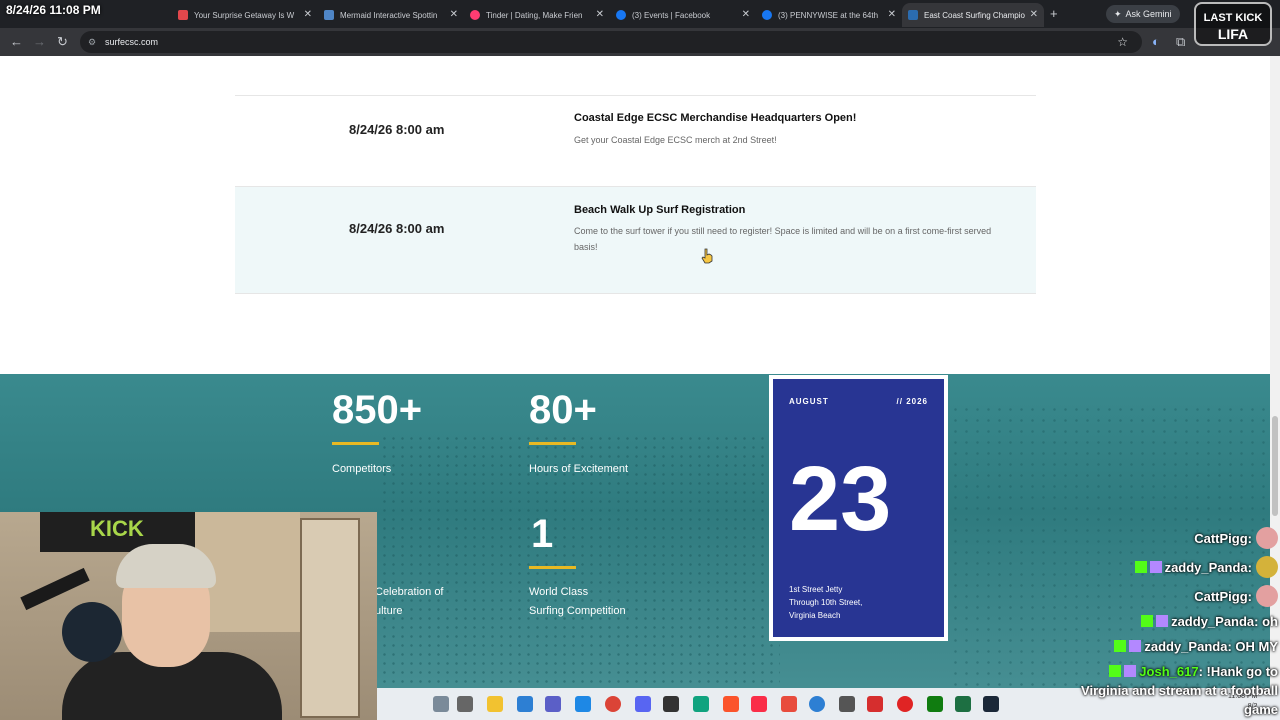 The image size is (1280, 720). Describe the element at coordinates (1156, 41) in the screenshot. I see `extension-icon: ◐` at that location.